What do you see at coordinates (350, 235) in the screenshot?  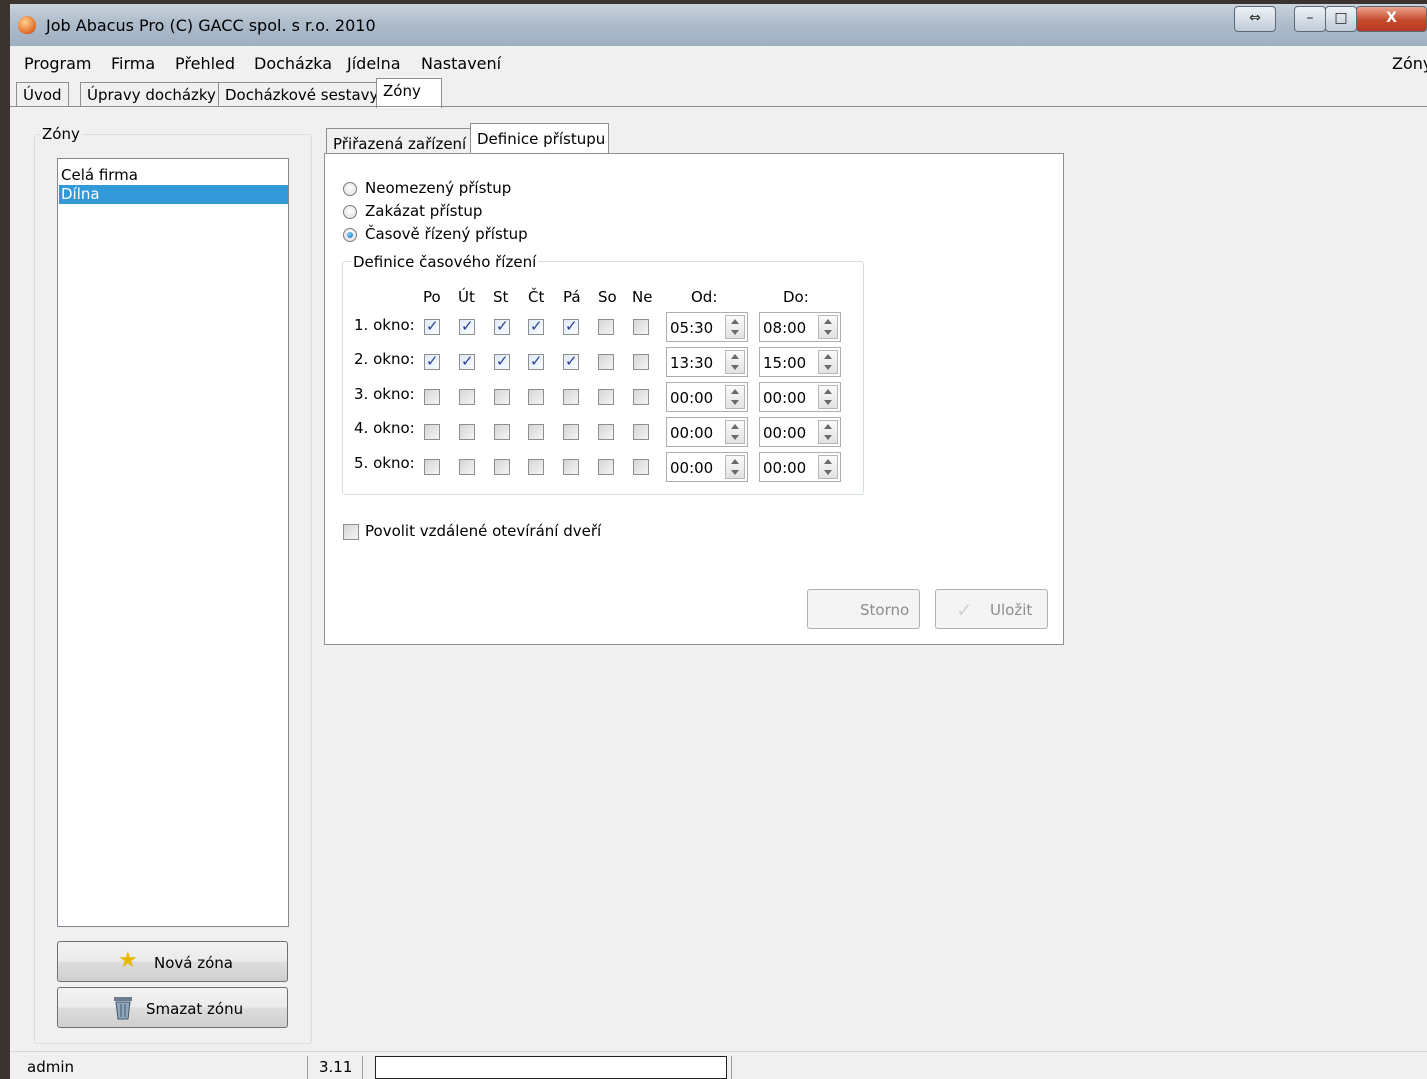 I see `radio-time-controlled` at bounding box center [350, 235].